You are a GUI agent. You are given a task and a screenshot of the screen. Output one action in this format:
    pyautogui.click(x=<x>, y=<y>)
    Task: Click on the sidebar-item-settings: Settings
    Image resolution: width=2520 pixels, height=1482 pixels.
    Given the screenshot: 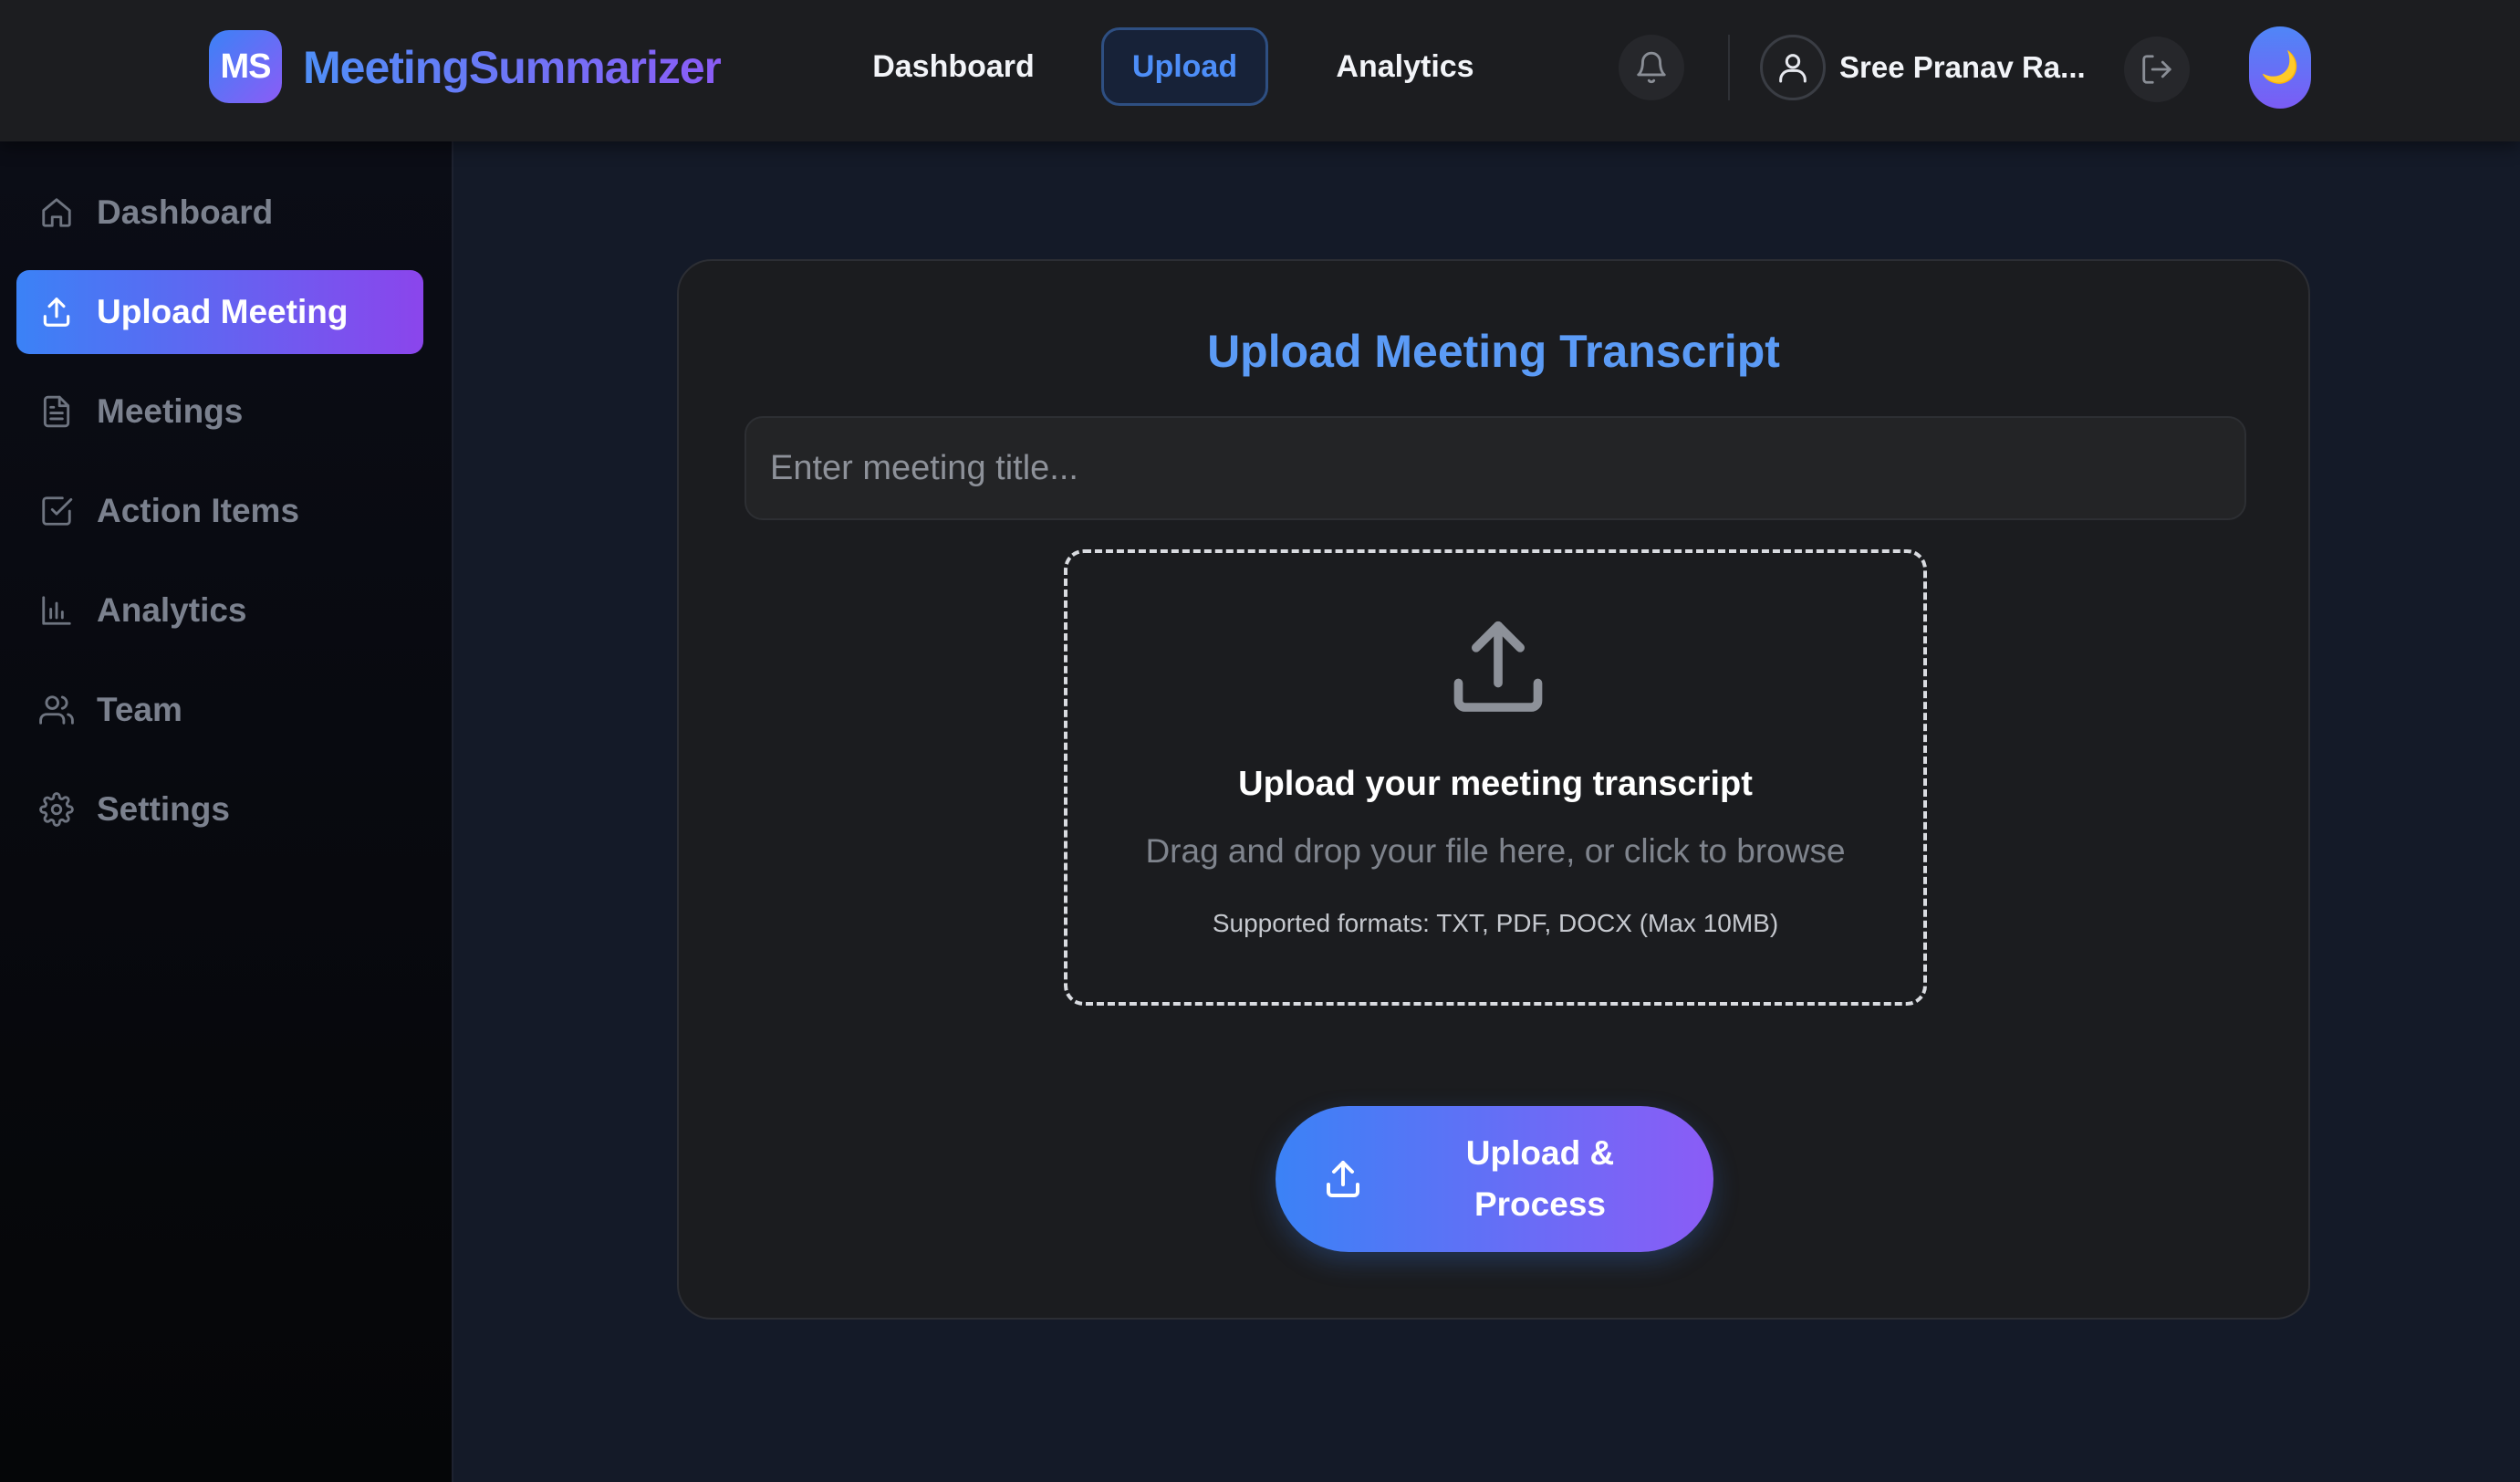 What is the action you would take?
    pyautogui.click(x=219, y=809)
    